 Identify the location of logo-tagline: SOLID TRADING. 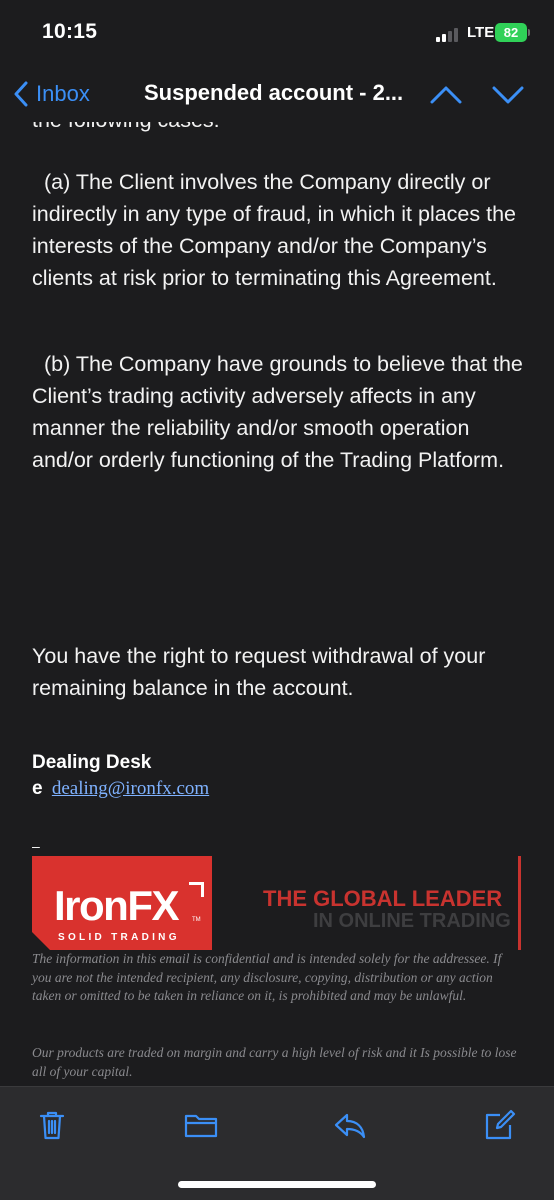
(119, 937).